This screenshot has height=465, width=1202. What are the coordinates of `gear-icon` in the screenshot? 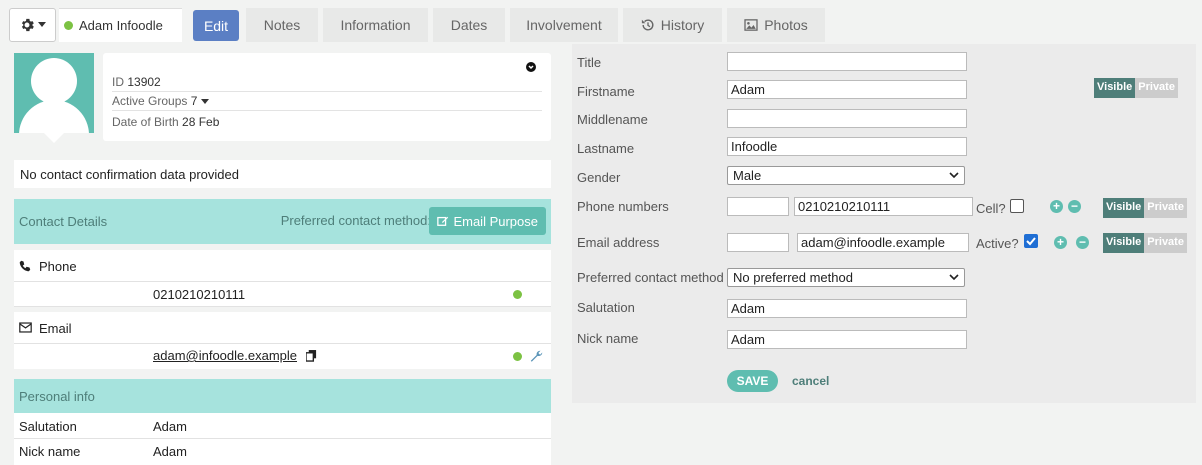 It's located at (27, 25).